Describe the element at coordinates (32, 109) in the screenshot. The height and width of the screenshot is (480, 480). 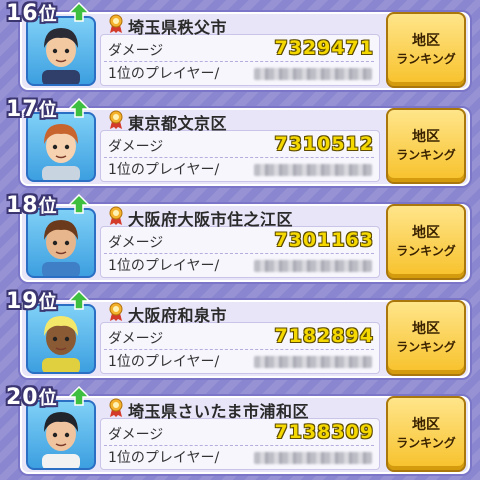
I see `rank-label: 17位` at that location.